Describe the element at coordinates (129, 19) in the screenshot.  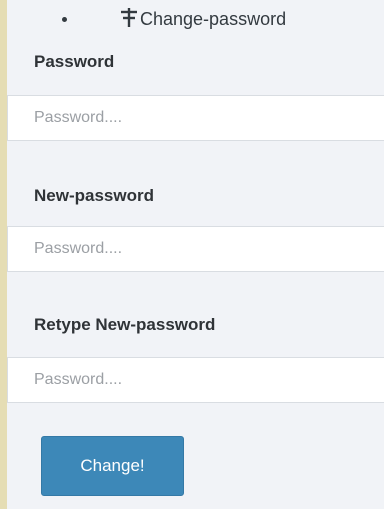
I see `sliders-icon` at that location.